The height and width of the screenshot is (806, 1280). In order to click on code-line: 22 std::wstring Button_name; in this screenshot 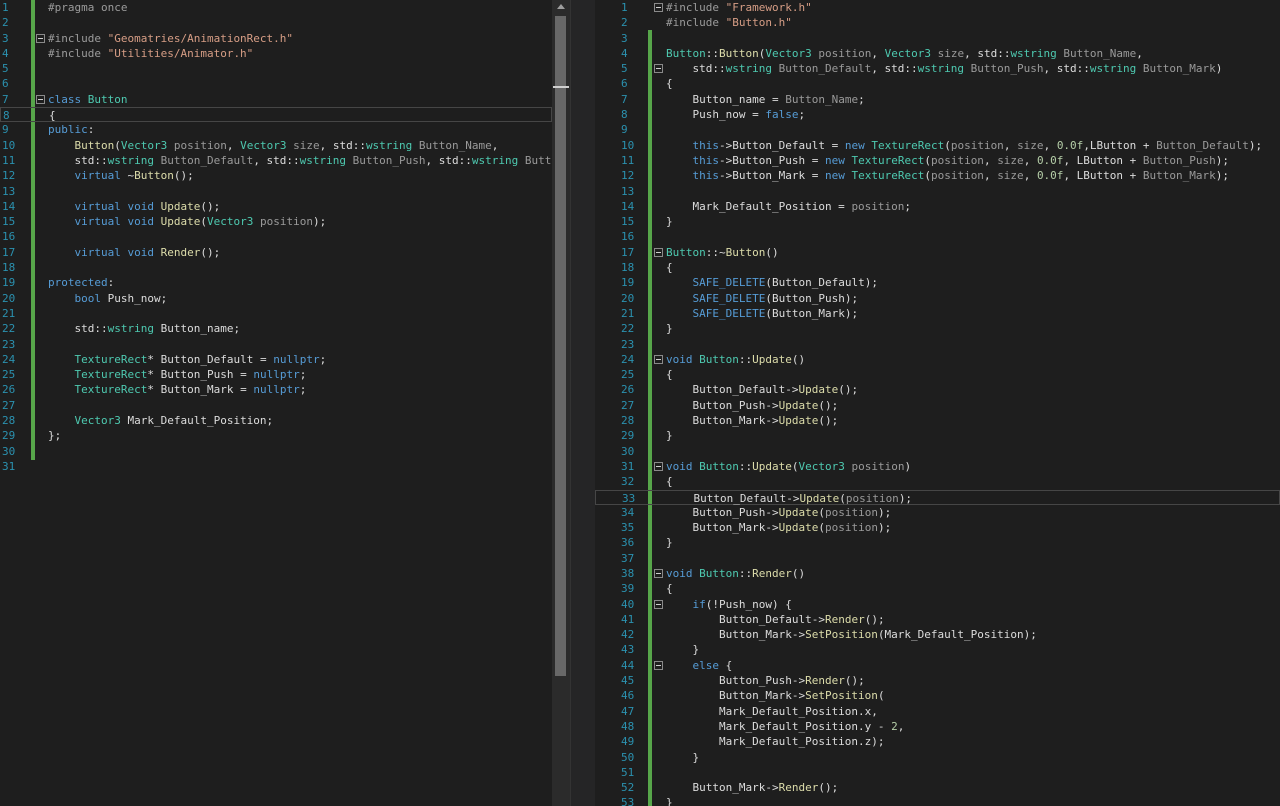, I will do `click(276, 328)`.